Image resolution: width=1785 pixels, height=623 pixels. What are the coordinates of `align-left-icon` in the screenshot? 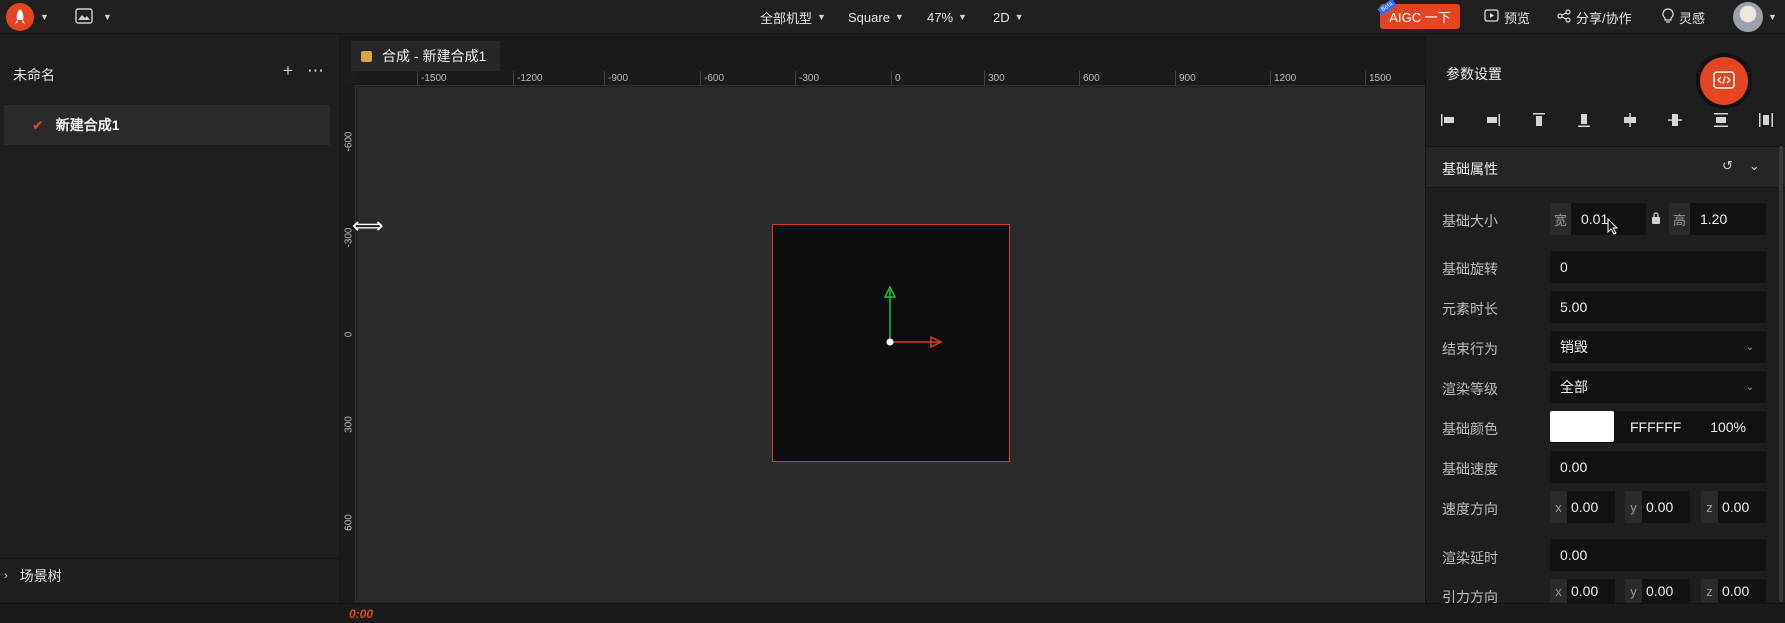 It's located at (1448, 120).